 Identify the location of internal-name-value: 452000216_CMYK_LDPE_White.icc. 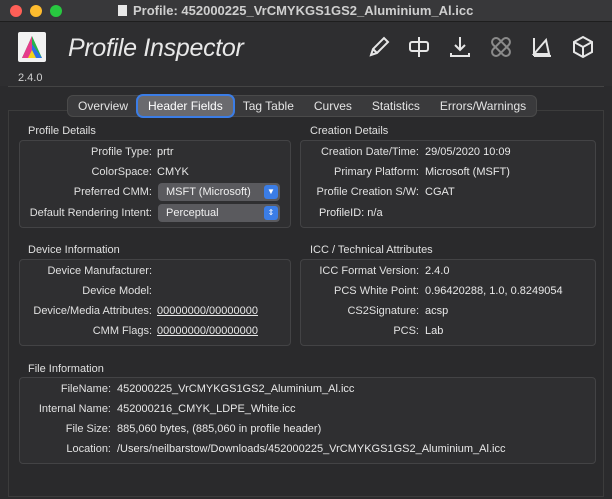
(206, 409).